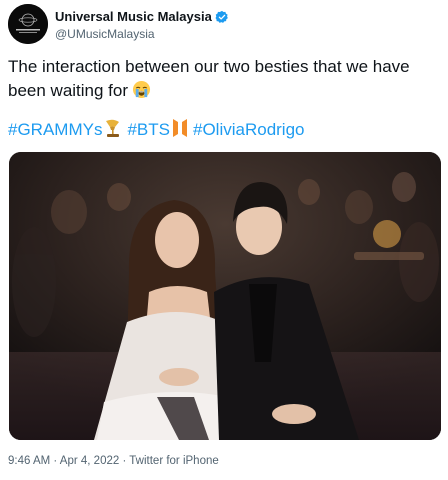  What do you see at coordinates (113, 131) in the screenshot?
I see `grammy-gramophone-icon` at bounding box center [113, 131].